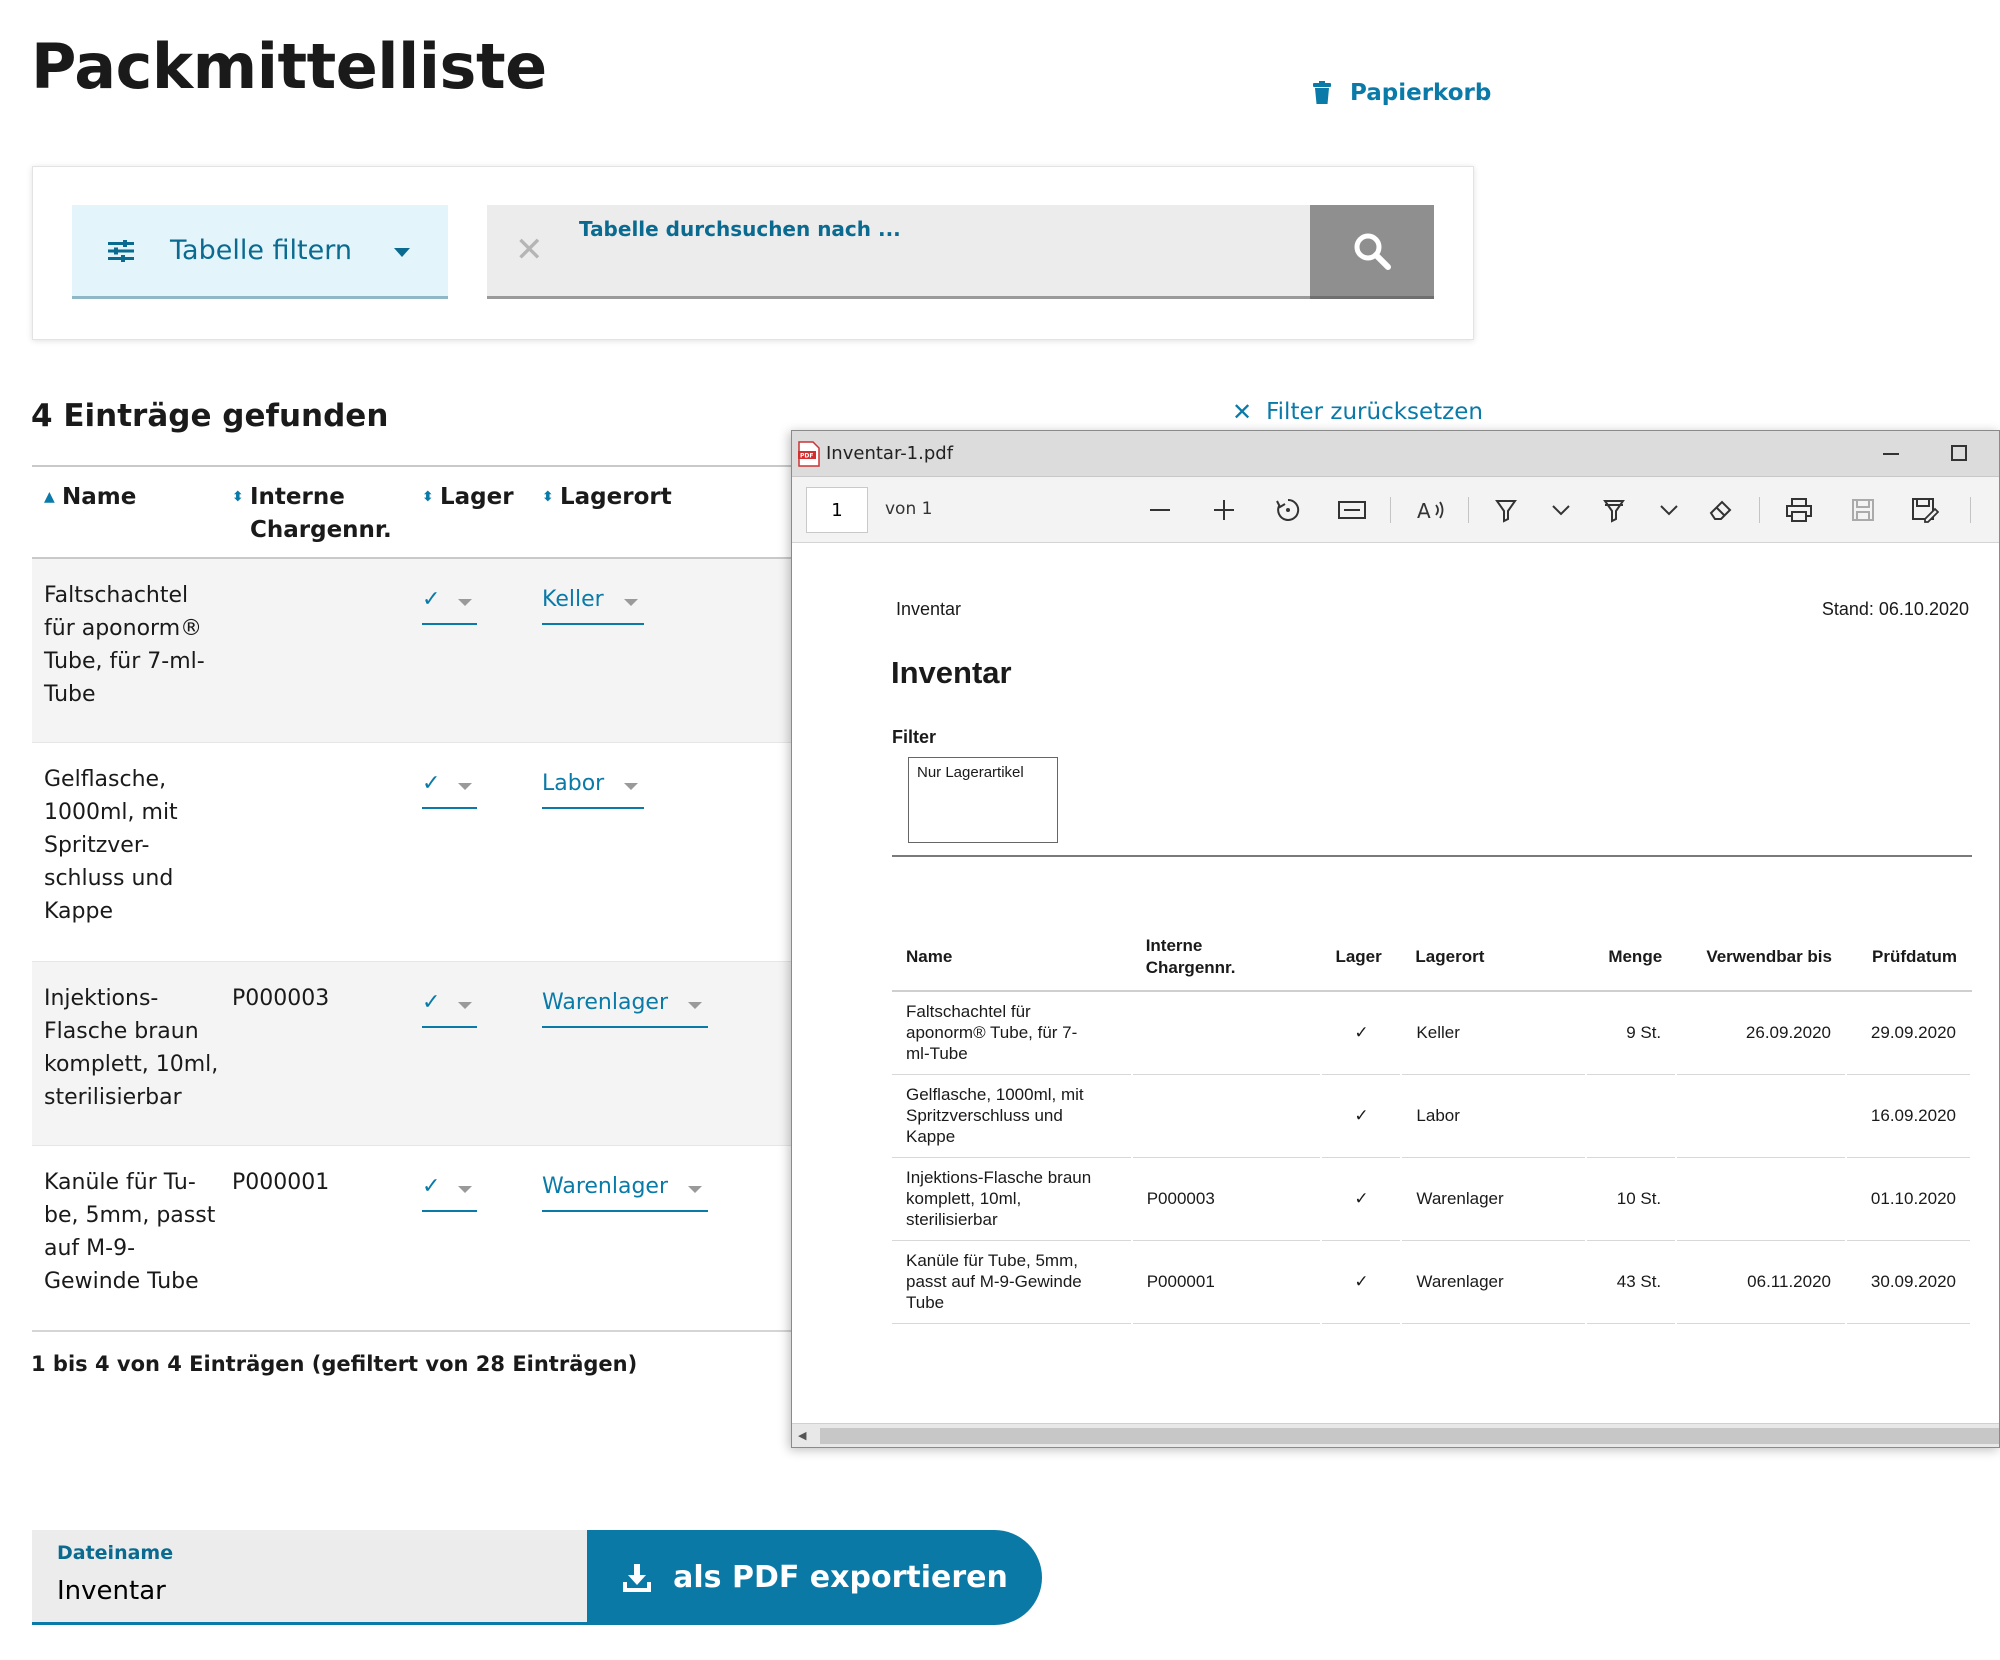 This screenshot has width=2000, height=1660. What do you see at coordinates (573, 599) in the screenshot?
I see `lagerort-value: Keller` at bounding box center [573, 599].